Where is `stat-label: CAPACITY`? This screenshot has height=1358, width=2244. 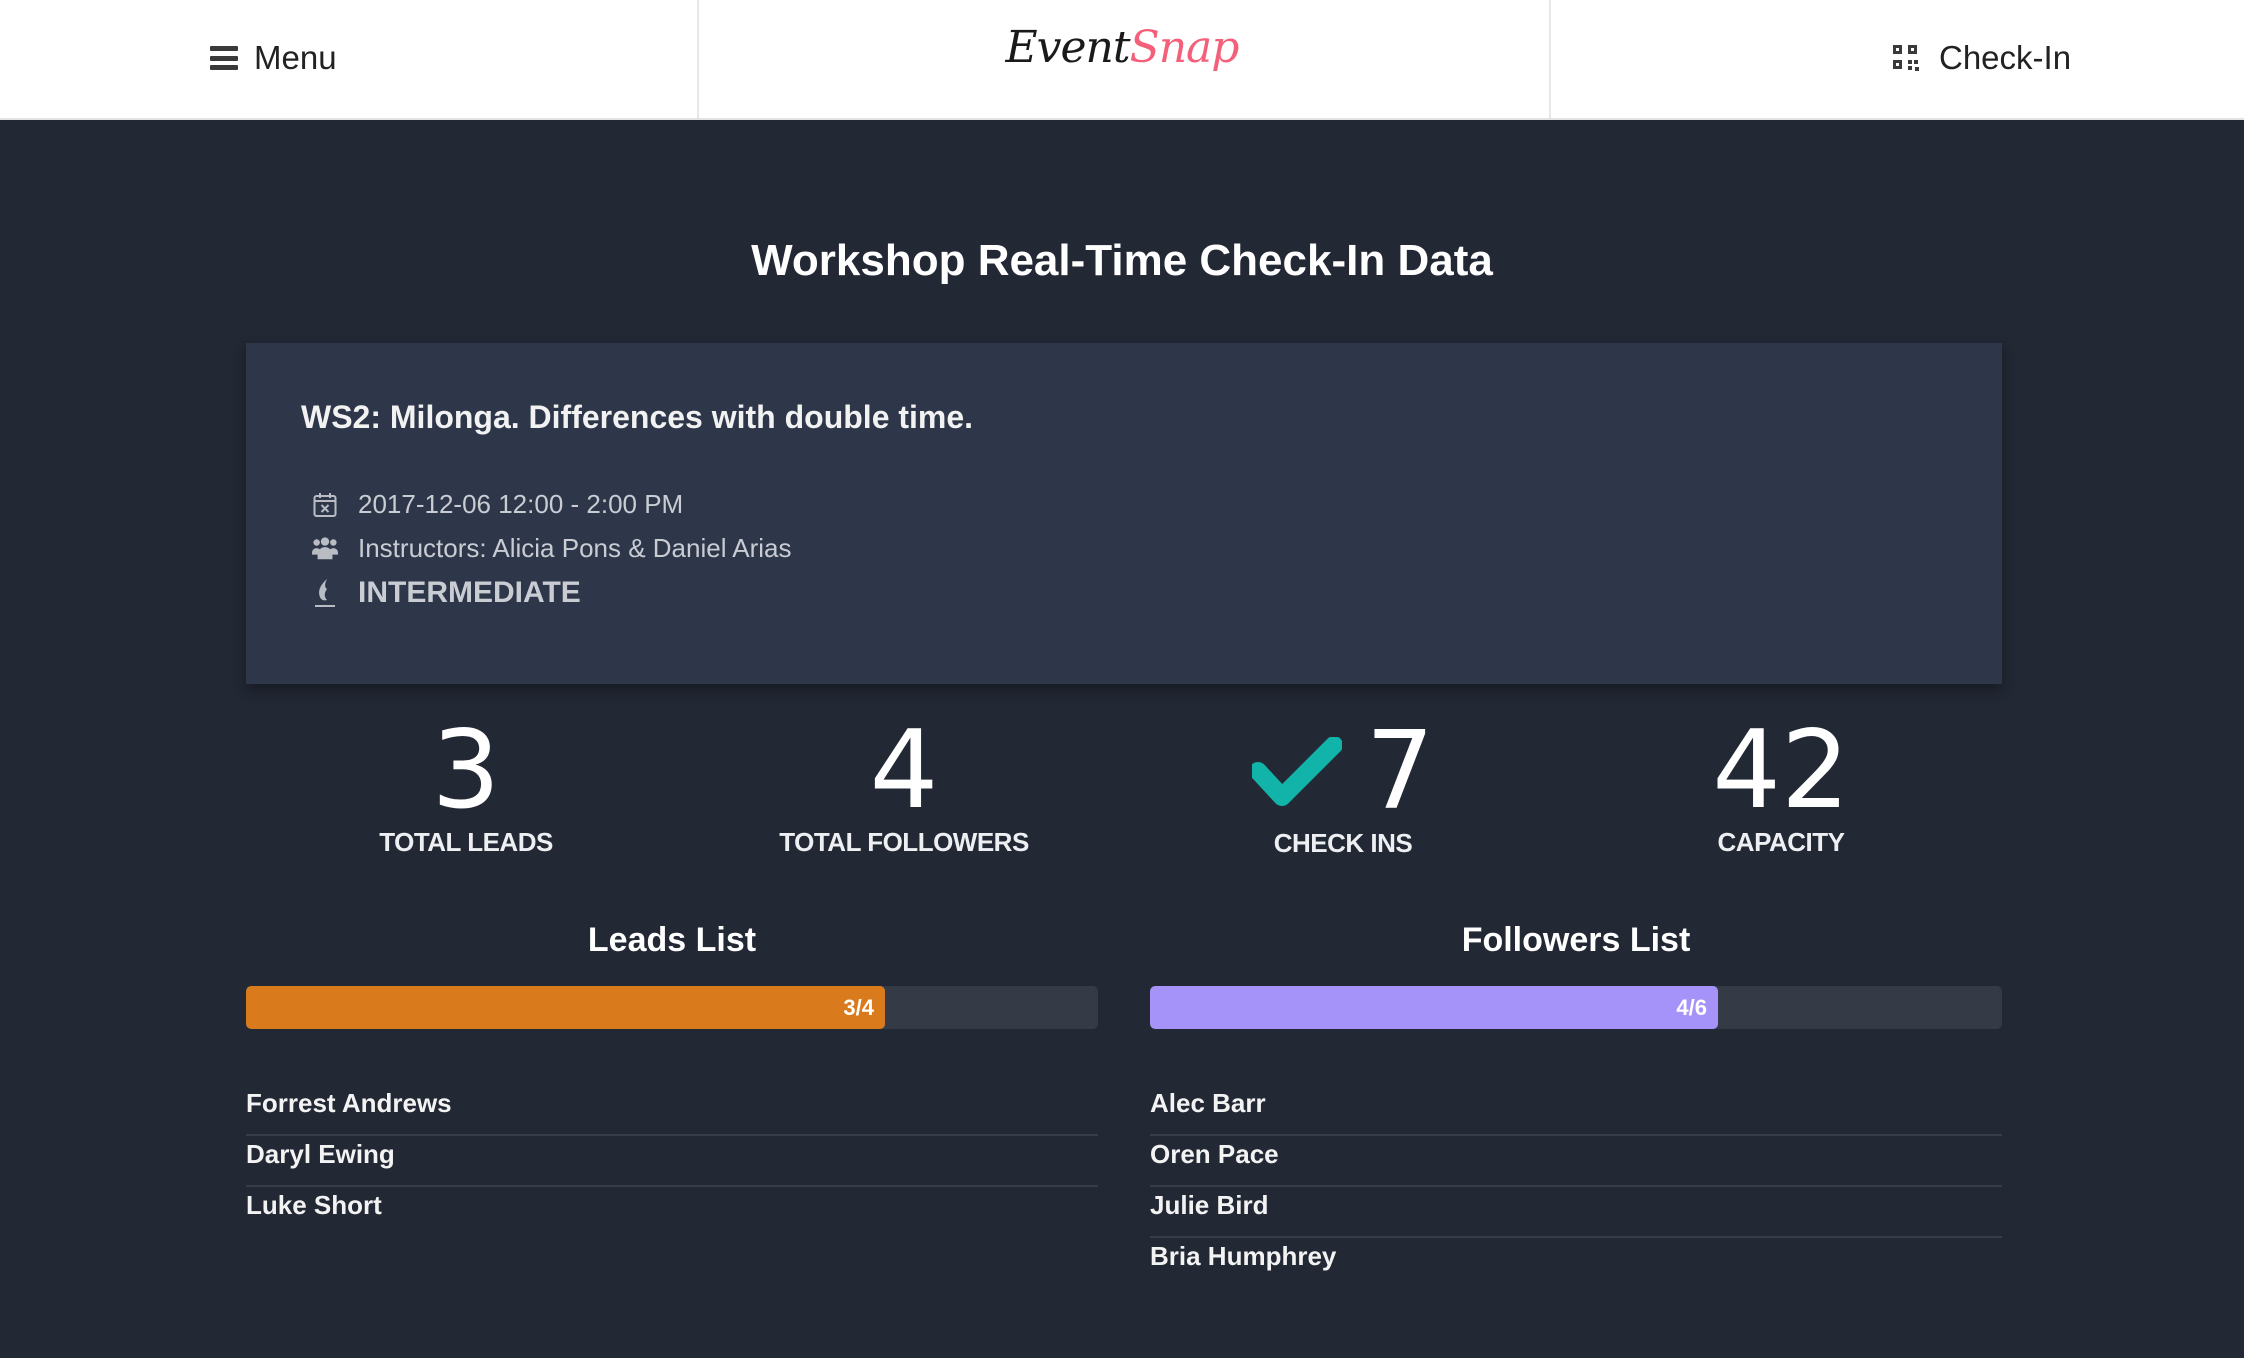 stat-label: CAPACITY is located at coordinates (1781, 842).